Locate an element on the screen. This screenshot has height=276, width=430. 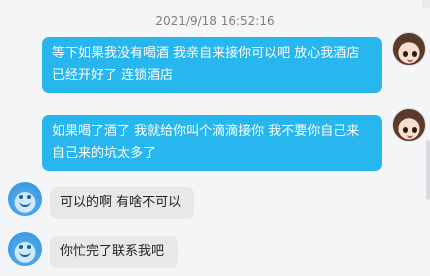
scrollbar is located at coordinates (428, 170).